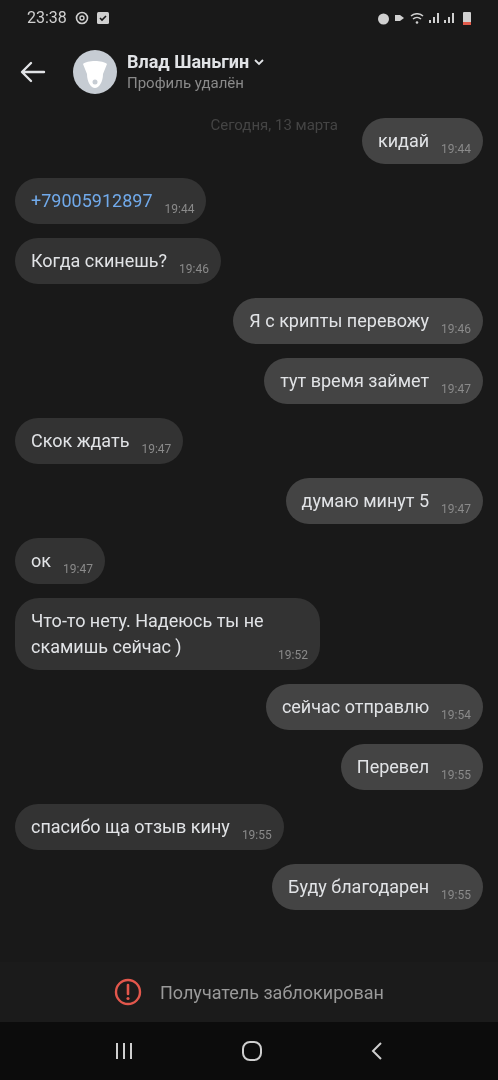 The height and width of the screenshot is (1080, 498). What do you see at coordinates (92, 201) in the screenshot?
I see `phone-link: +79005912897` at bounding box center [92, 201].